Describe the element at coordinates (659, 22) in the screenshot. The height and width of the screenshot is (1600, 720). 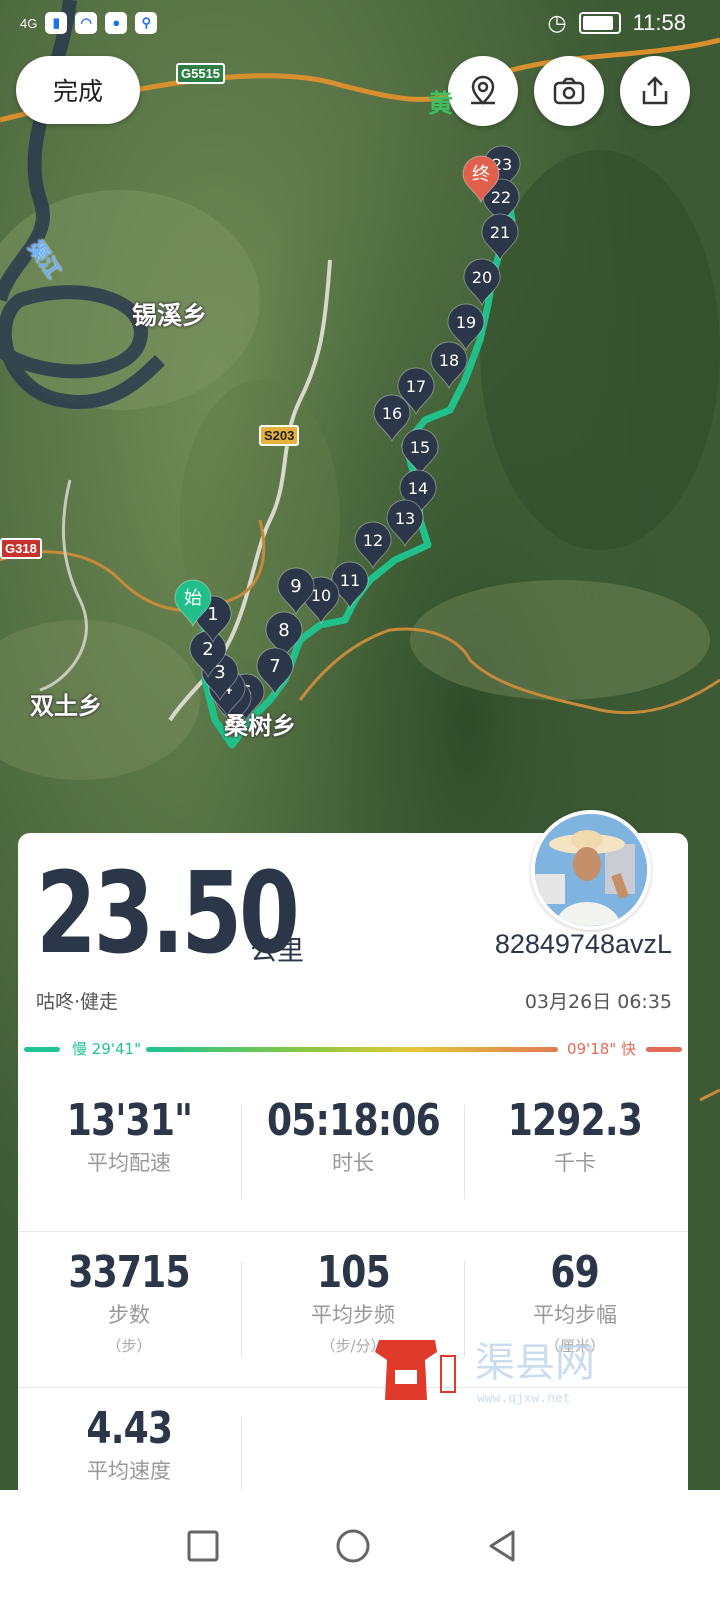
I see `clock: 11:58` at that location.